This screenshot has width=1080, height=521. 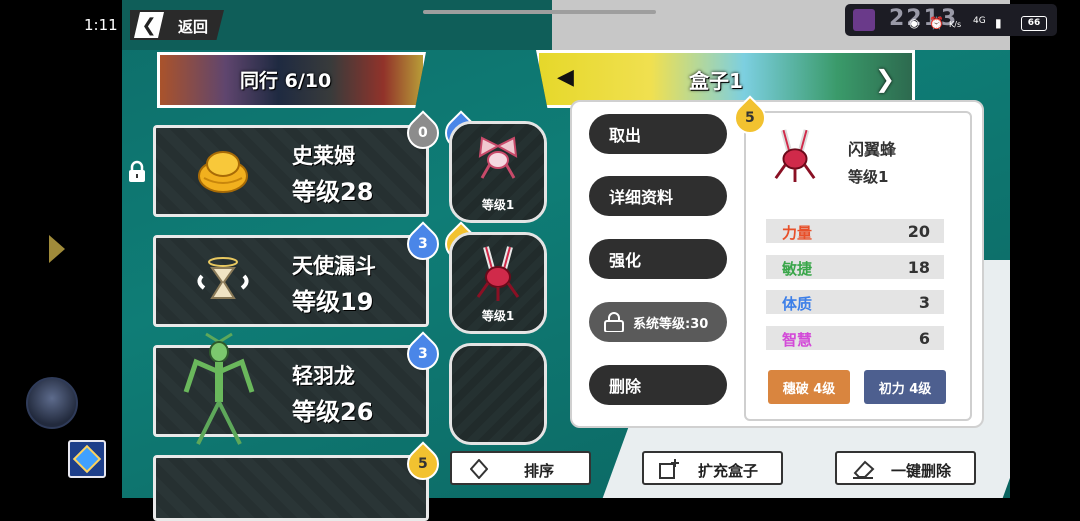 What do you see at coordinates (334, 266) in the screenshot?
I see `companion-name: 天使漏斗` at bounding box center [334, 266].